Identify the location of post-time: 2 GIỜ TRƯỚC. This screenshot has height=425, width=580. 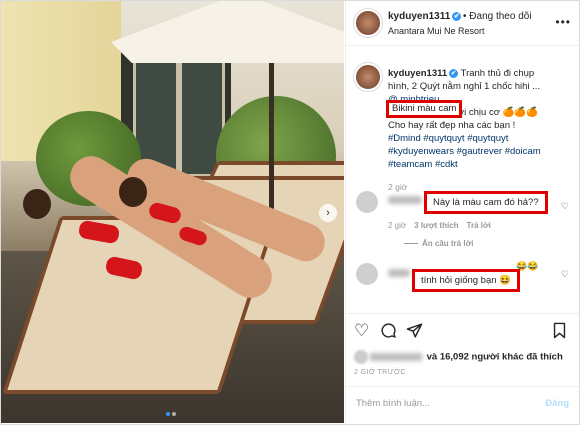
(380, 372).